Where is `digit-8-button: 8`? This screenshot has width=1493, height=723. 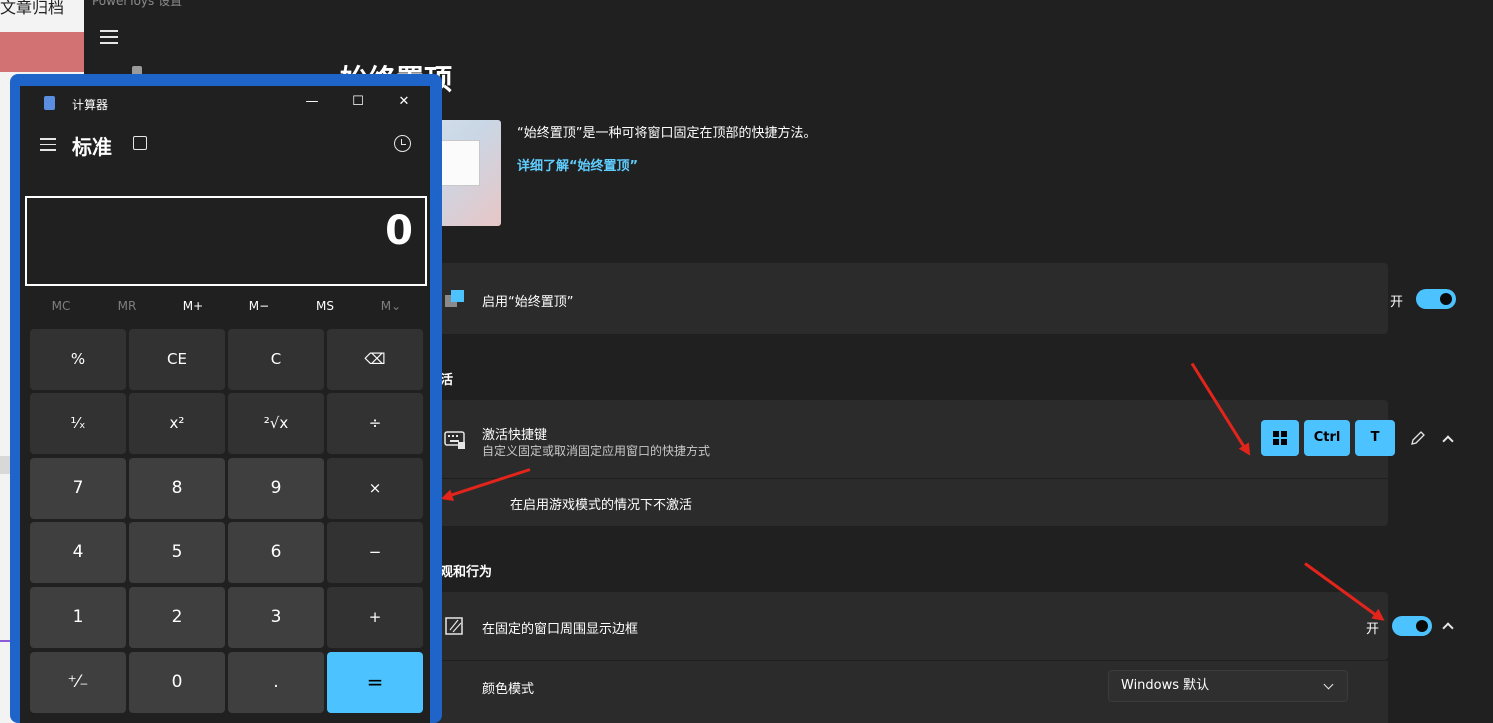
digit-8-button: 8 is located at coordinates (177, 488).